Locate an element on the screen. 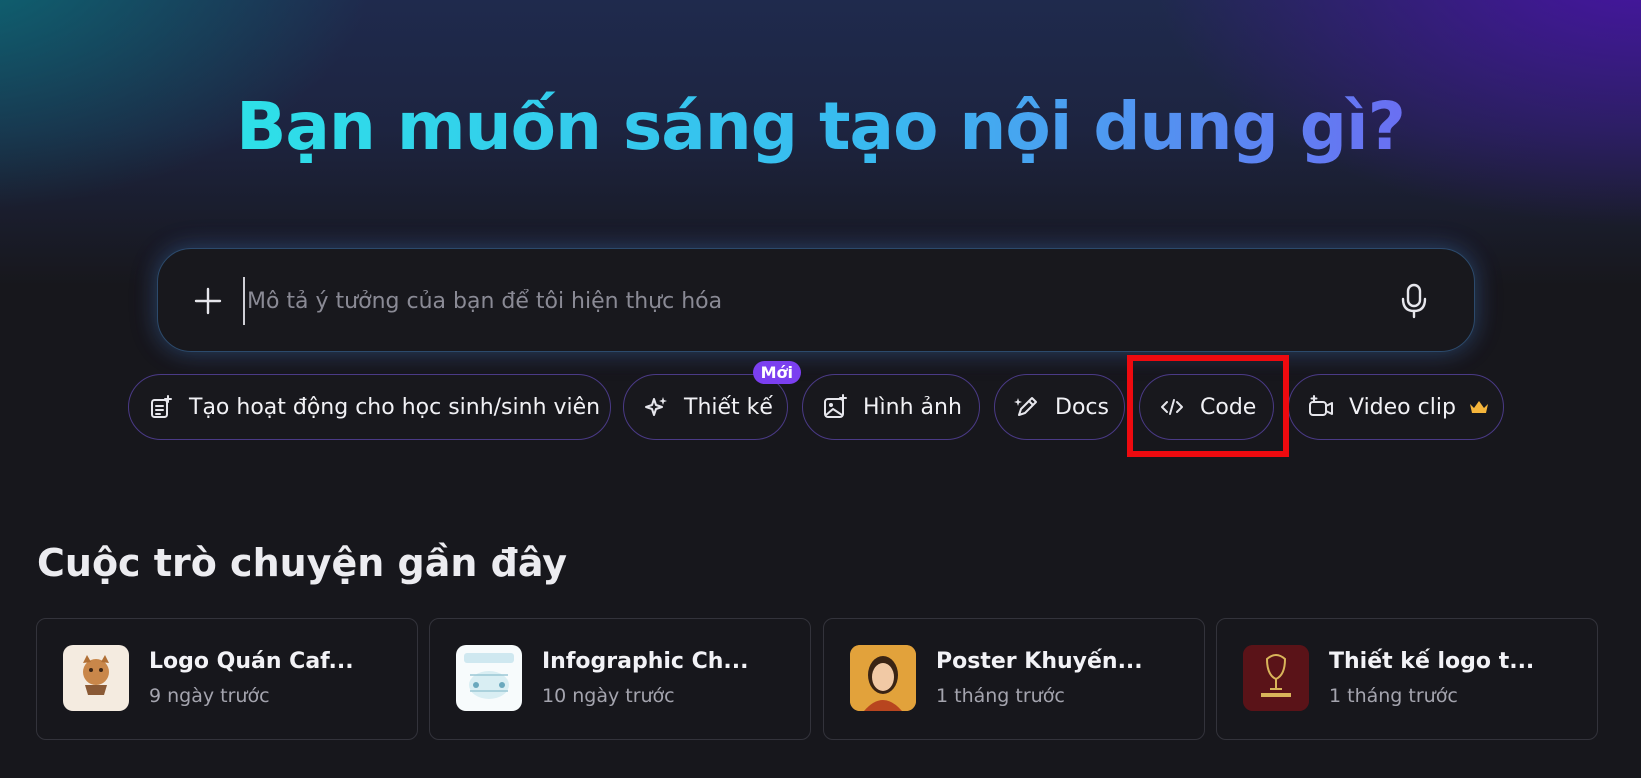 This screenshot has height=778, width=1641. prompt-box is located at coordinates (816, 300).